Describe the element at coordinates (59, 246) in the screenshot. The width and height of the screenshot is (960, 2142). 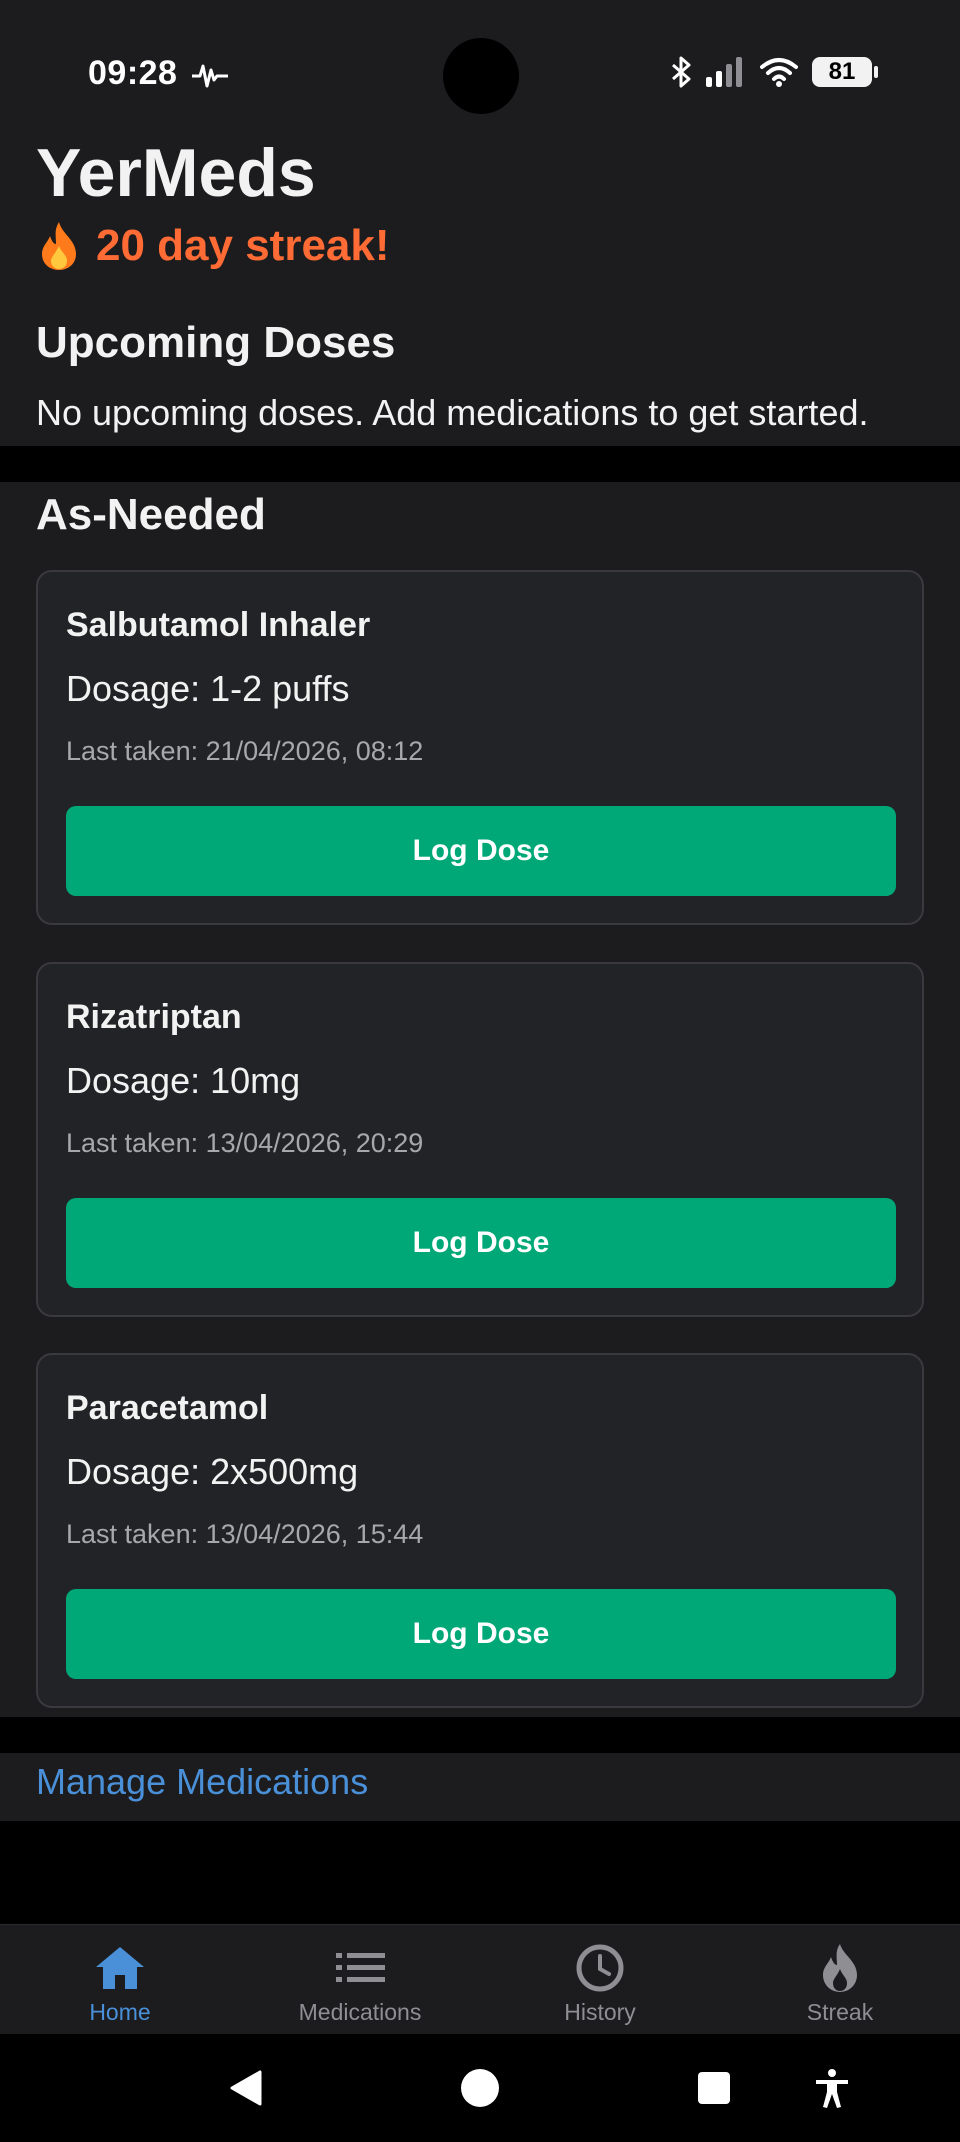
I see `fire-icon` at that location.